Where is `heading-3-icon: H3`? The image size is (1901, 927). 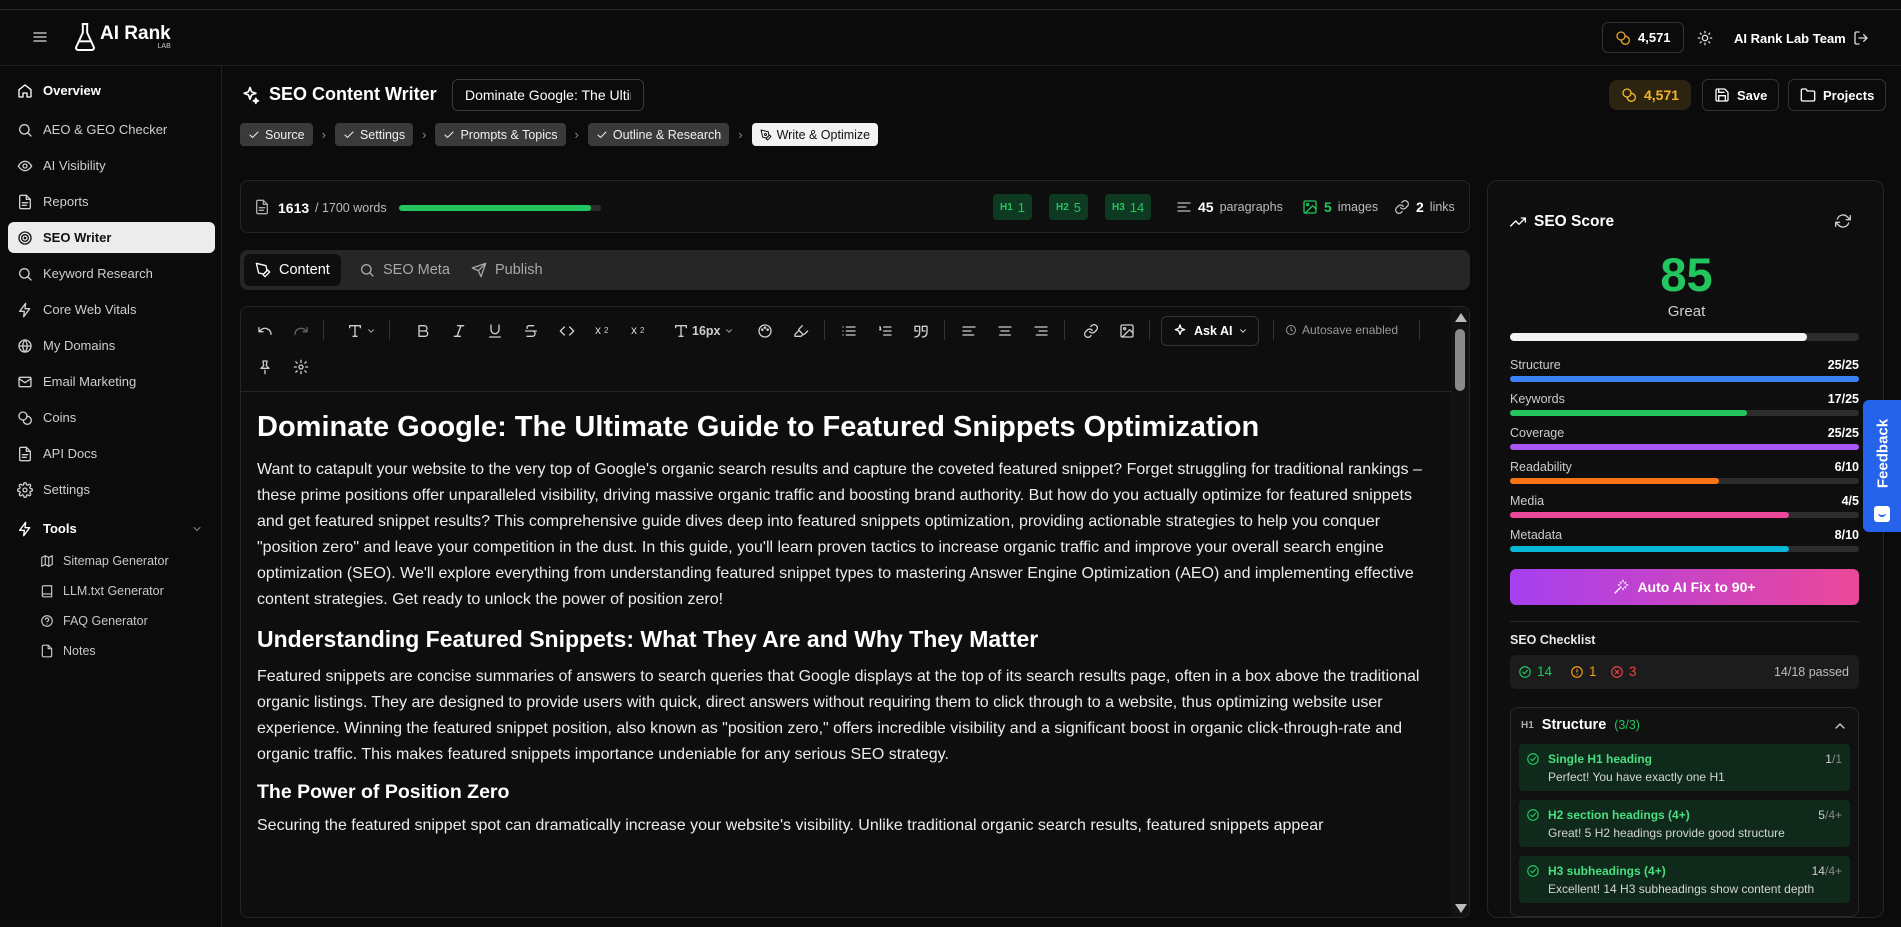 heading-3-icon: H3 is located at coordinates (1118, 207).